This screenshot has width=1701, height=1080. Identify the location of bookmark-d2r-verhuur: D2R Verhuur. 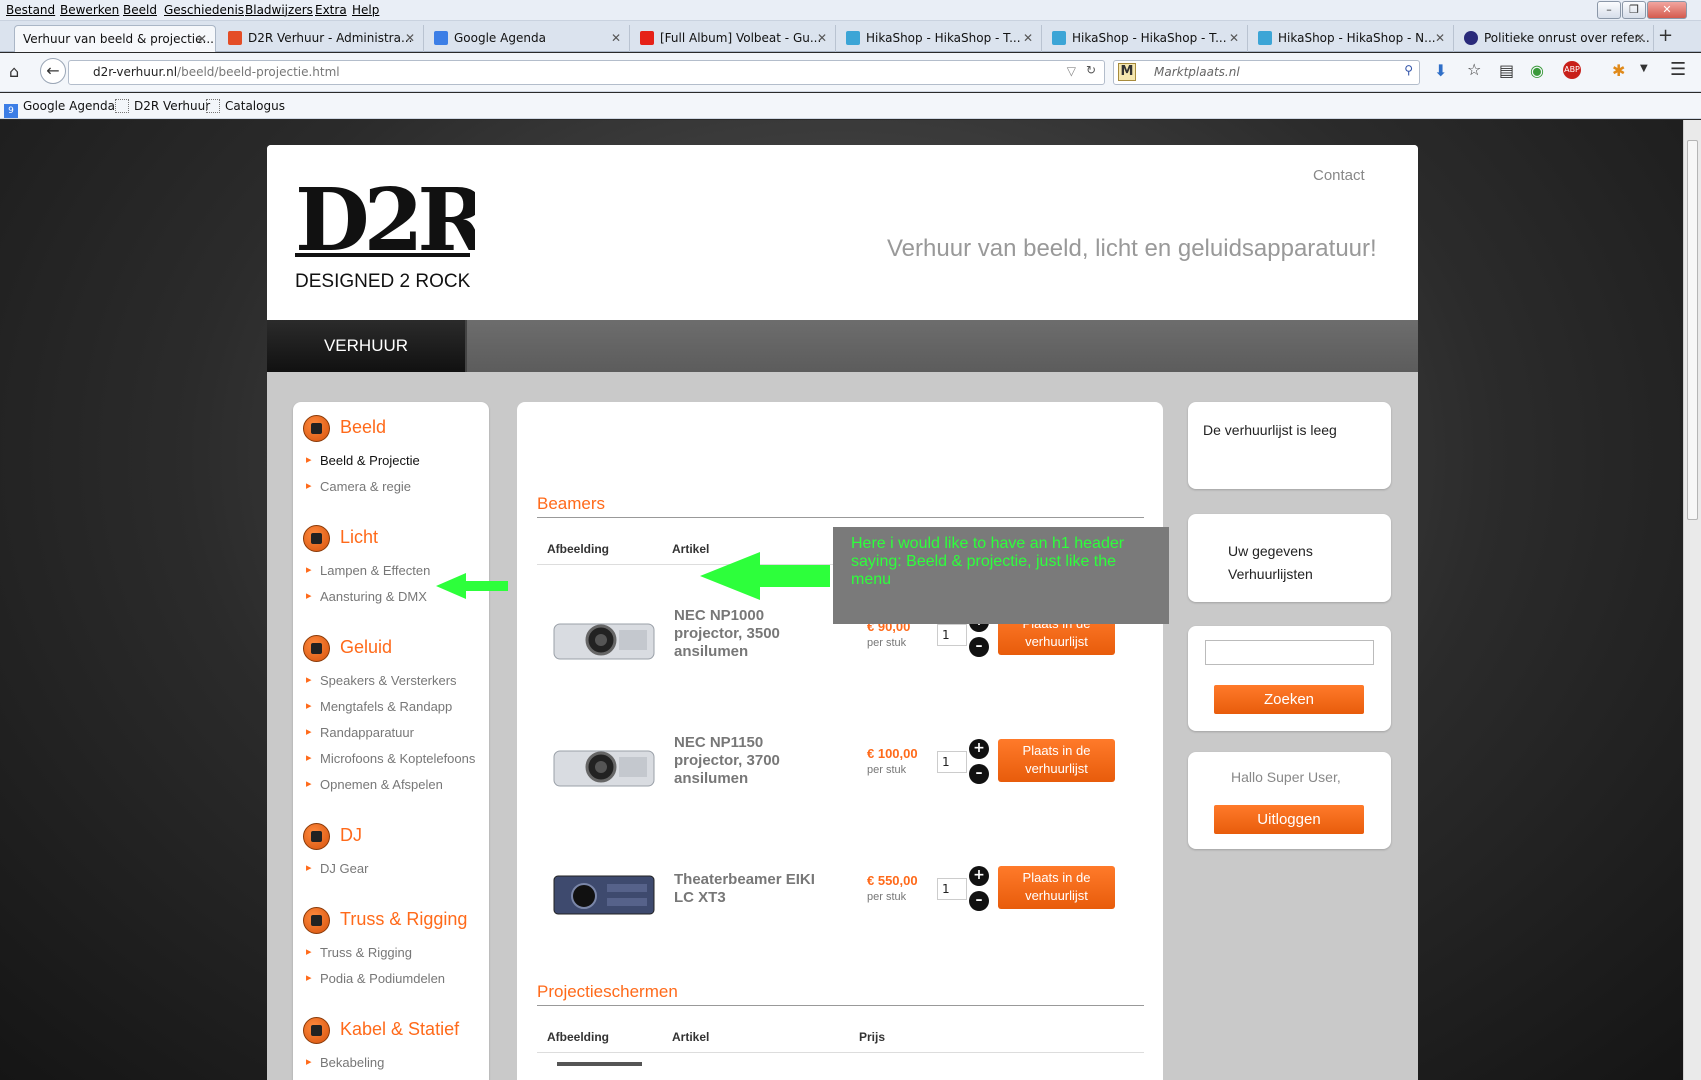
(162, 106).